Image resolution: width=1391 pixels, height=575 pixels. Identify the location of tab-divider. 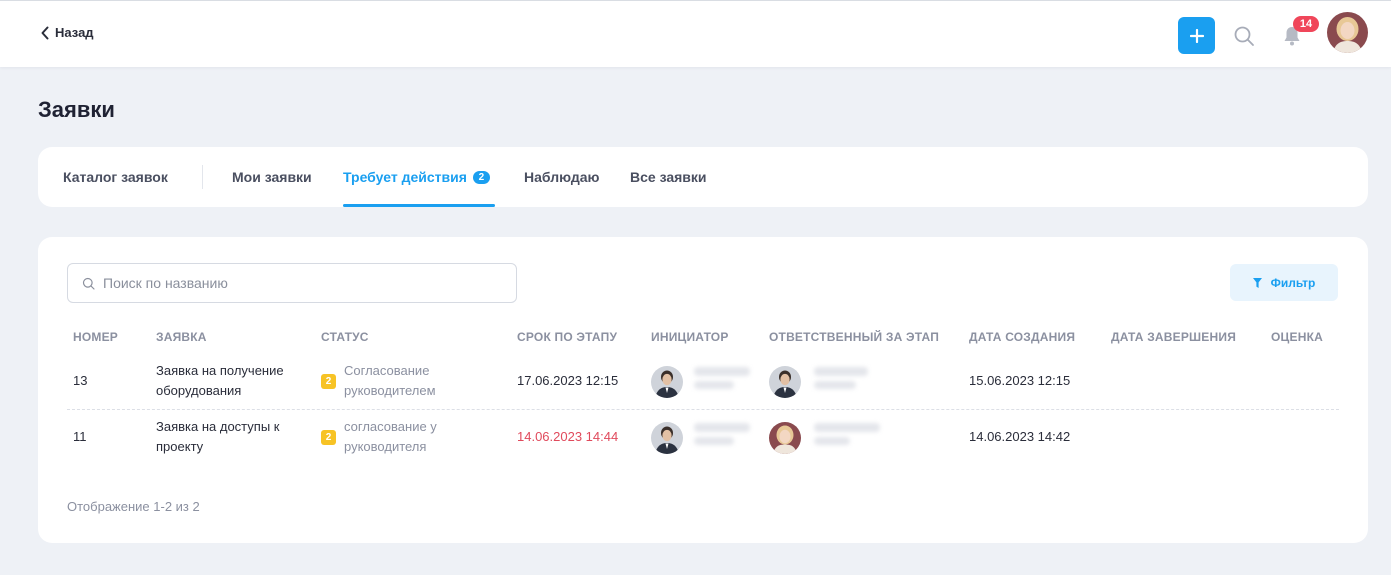
(202, 177).